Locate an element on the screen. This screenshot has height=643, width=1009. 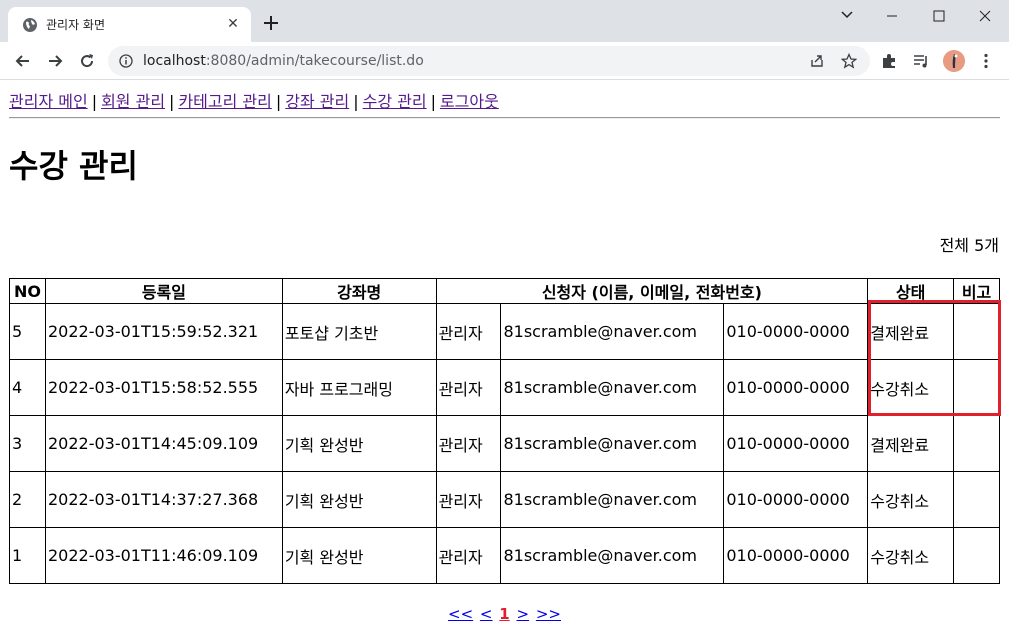
nav-admin-main: 관리자 메인 is located at coordinates (48, 101).